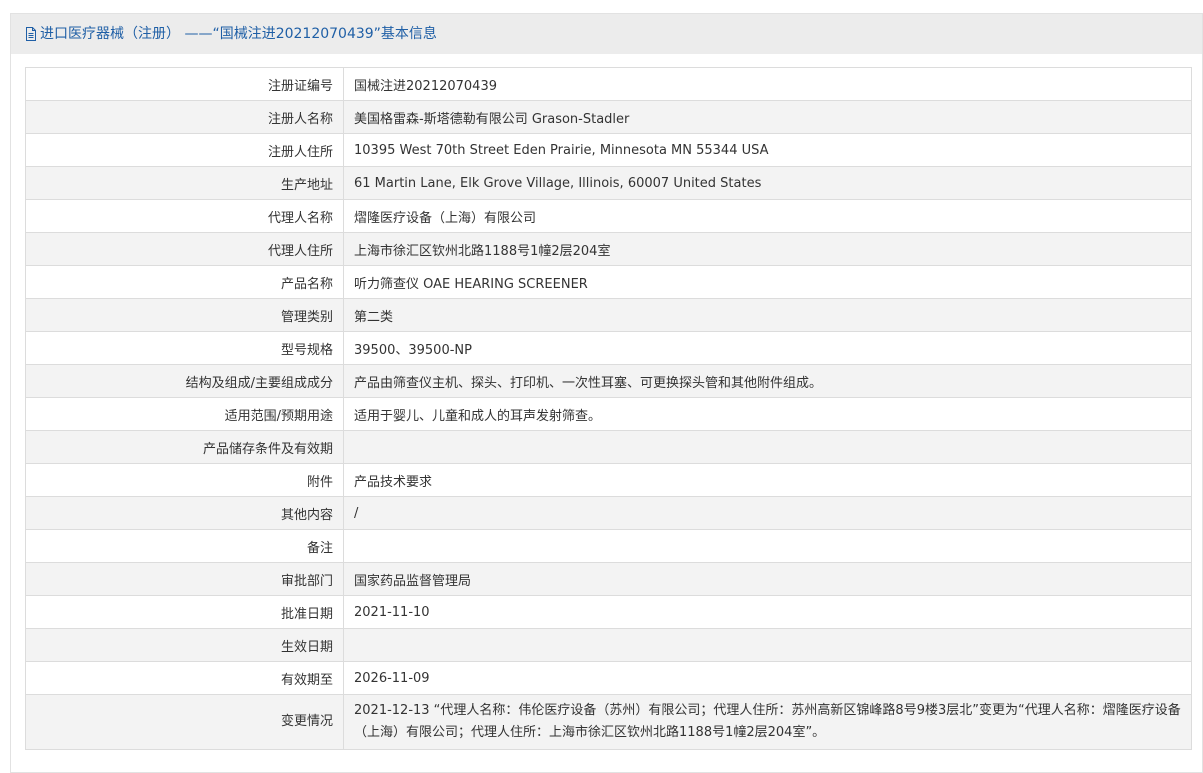 This screenshot has width=1203, height=773. I want to click on row-label: 注册人住所, so click(184, 150).